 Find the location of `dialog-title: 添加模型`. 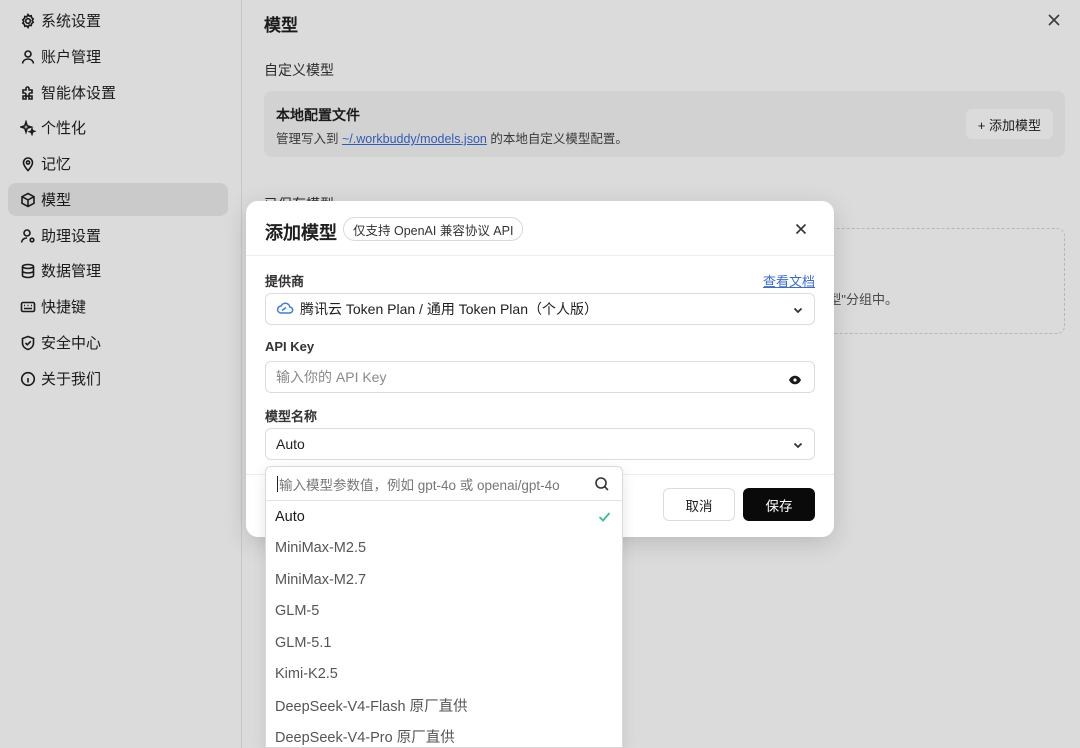

dialog-title: 添加模型 is located at coordinates (301, 233).